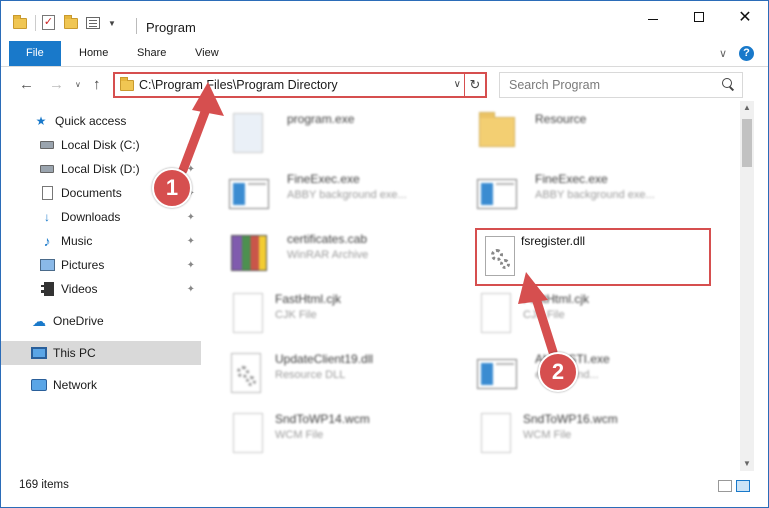  What do you see at coordinates (747, 143) in the screenshot?
I see `scroll-thumb` at bounding box center [747, 143].